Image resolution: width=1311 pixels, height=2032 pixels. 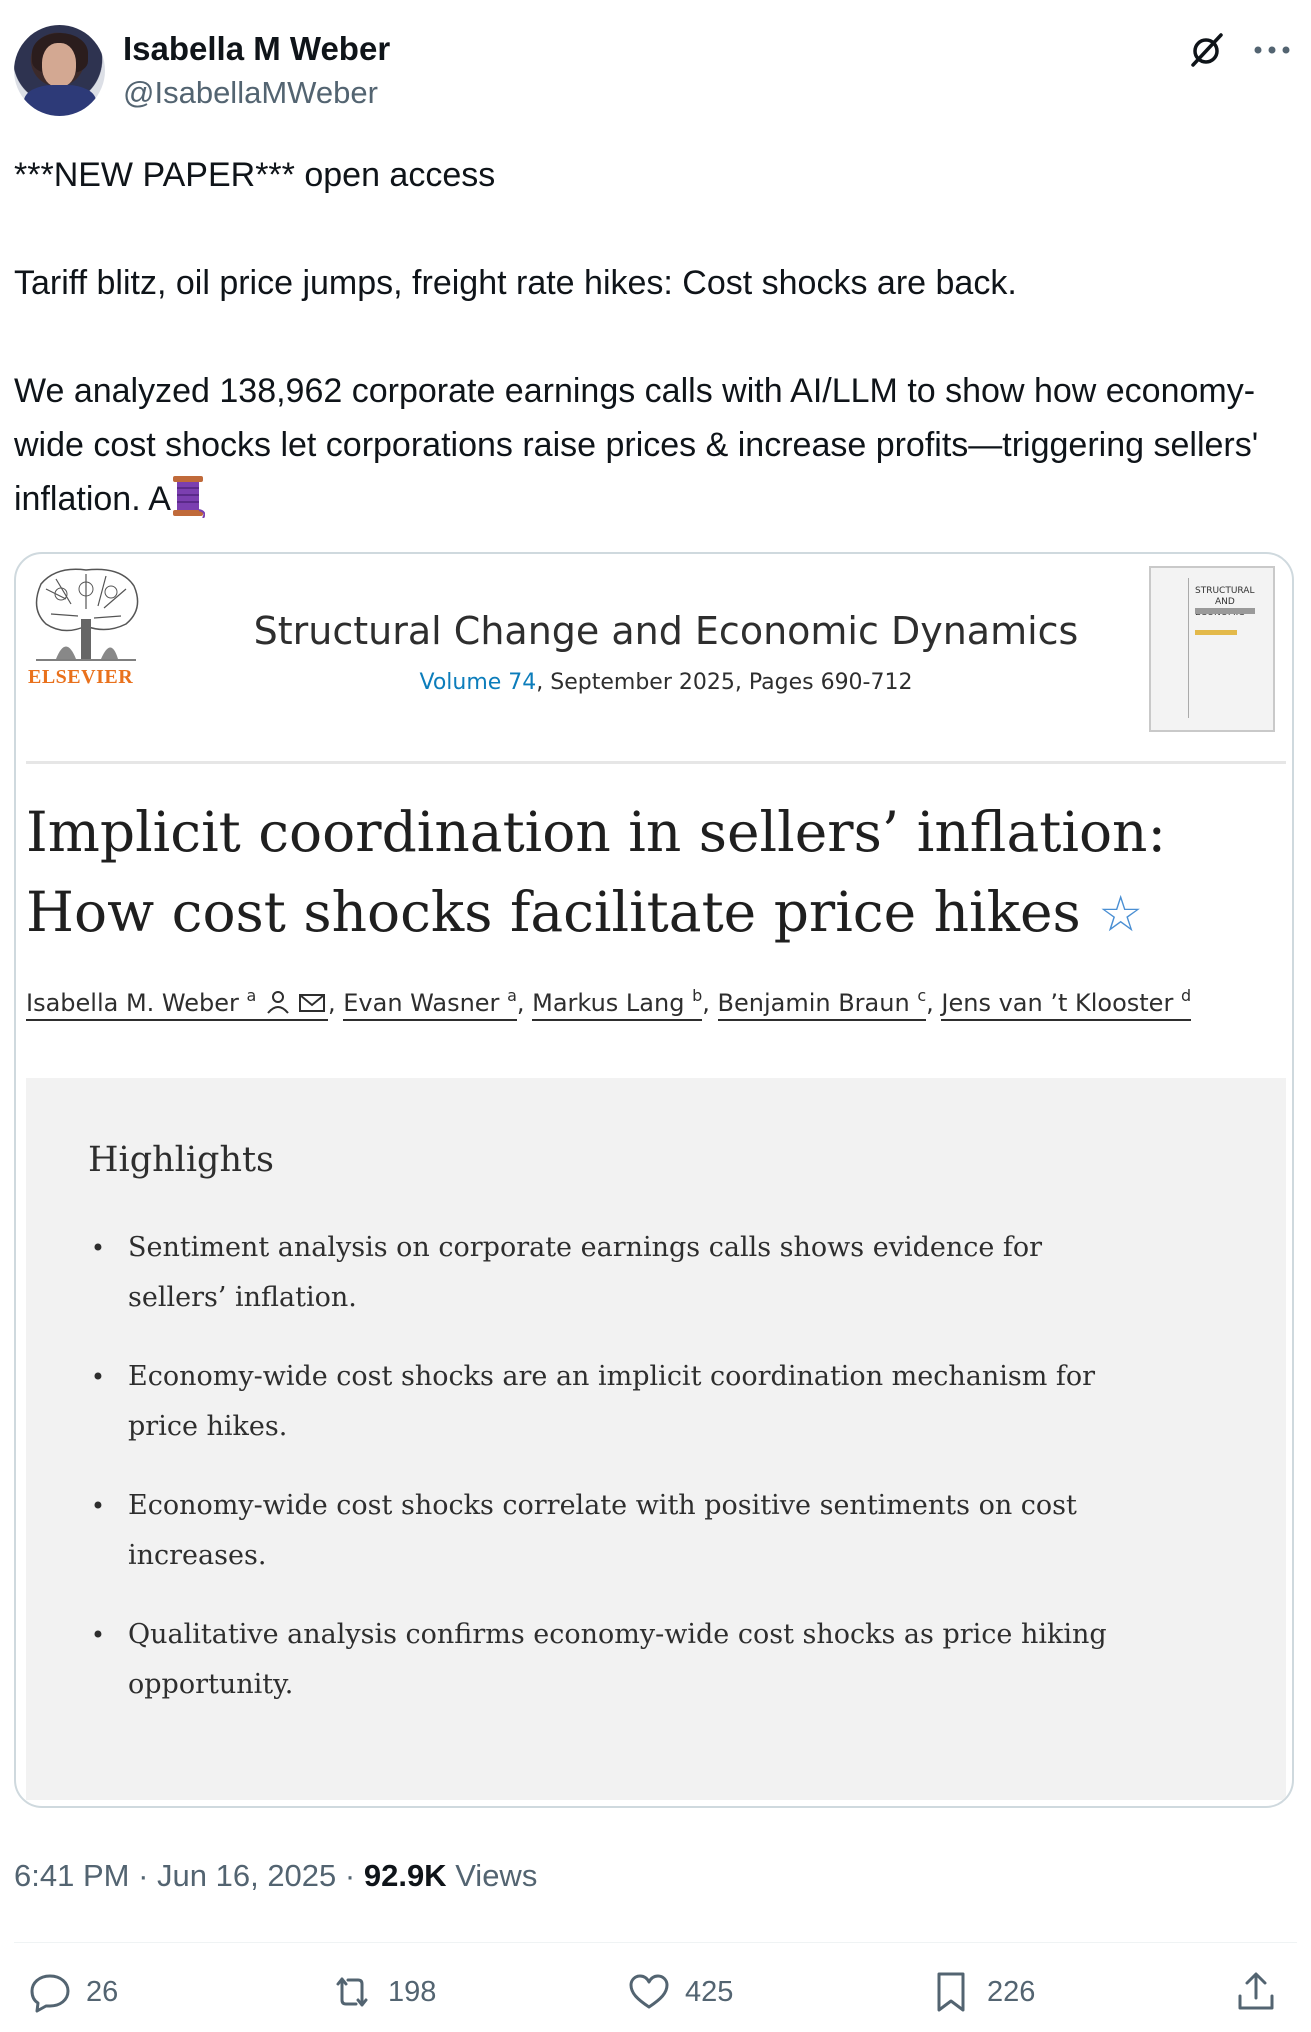 I want to click on journal-title: Structural Change and Economic Dynamics, so click(x=666, y=631).